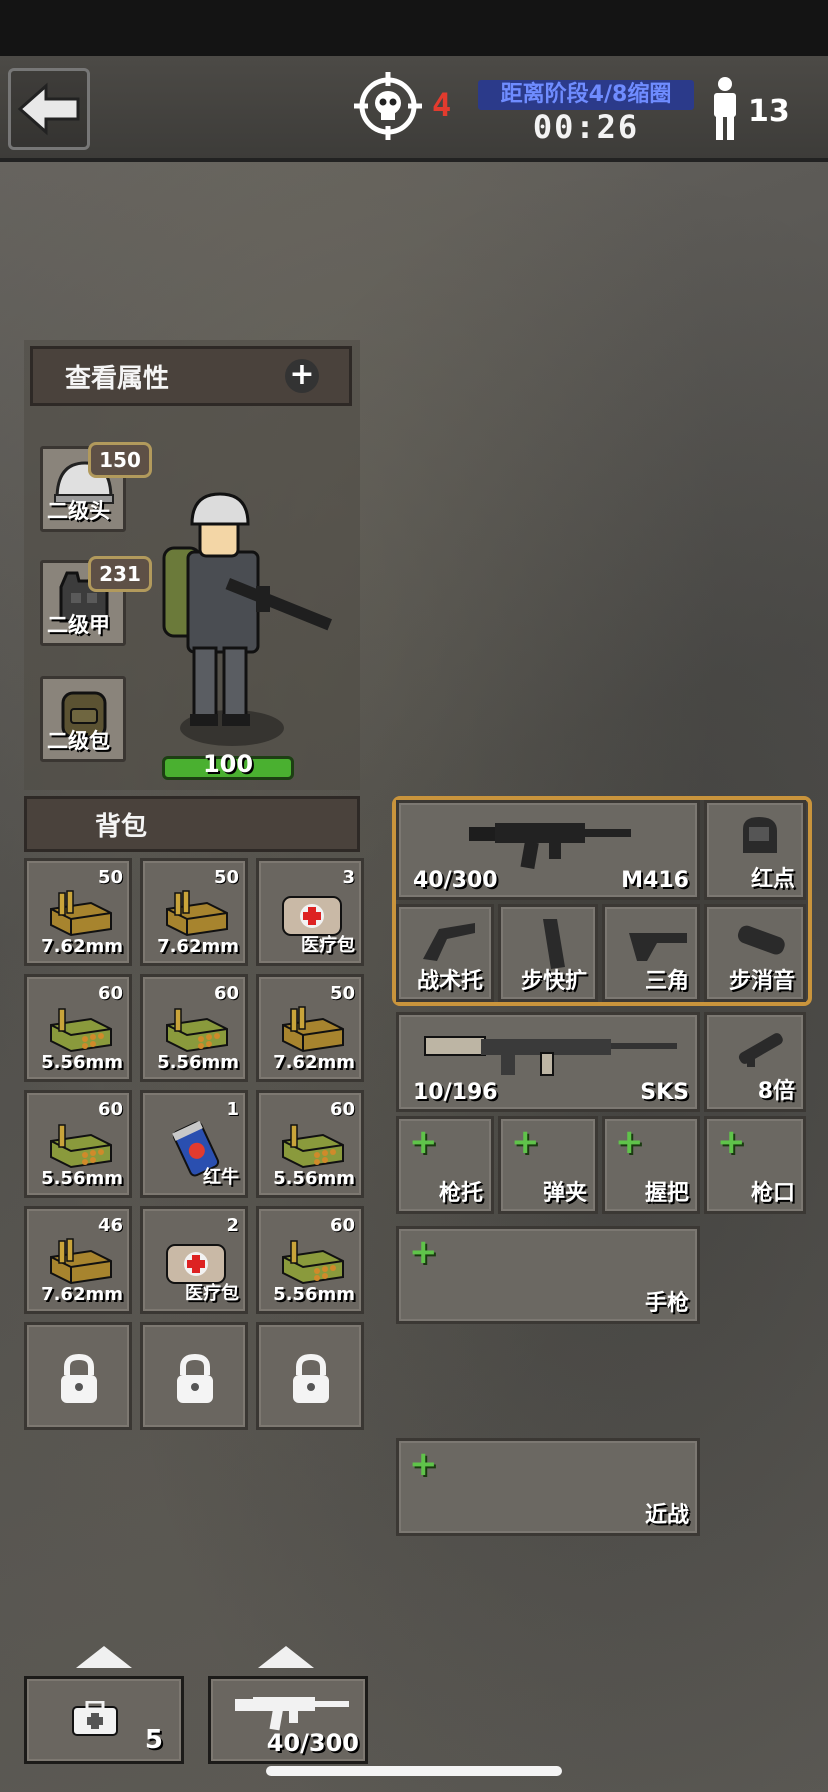  What do you see at coordinates (388, 106) in the screenshot?
I see `kills-skull-icon` at bounding box center [388, 106].